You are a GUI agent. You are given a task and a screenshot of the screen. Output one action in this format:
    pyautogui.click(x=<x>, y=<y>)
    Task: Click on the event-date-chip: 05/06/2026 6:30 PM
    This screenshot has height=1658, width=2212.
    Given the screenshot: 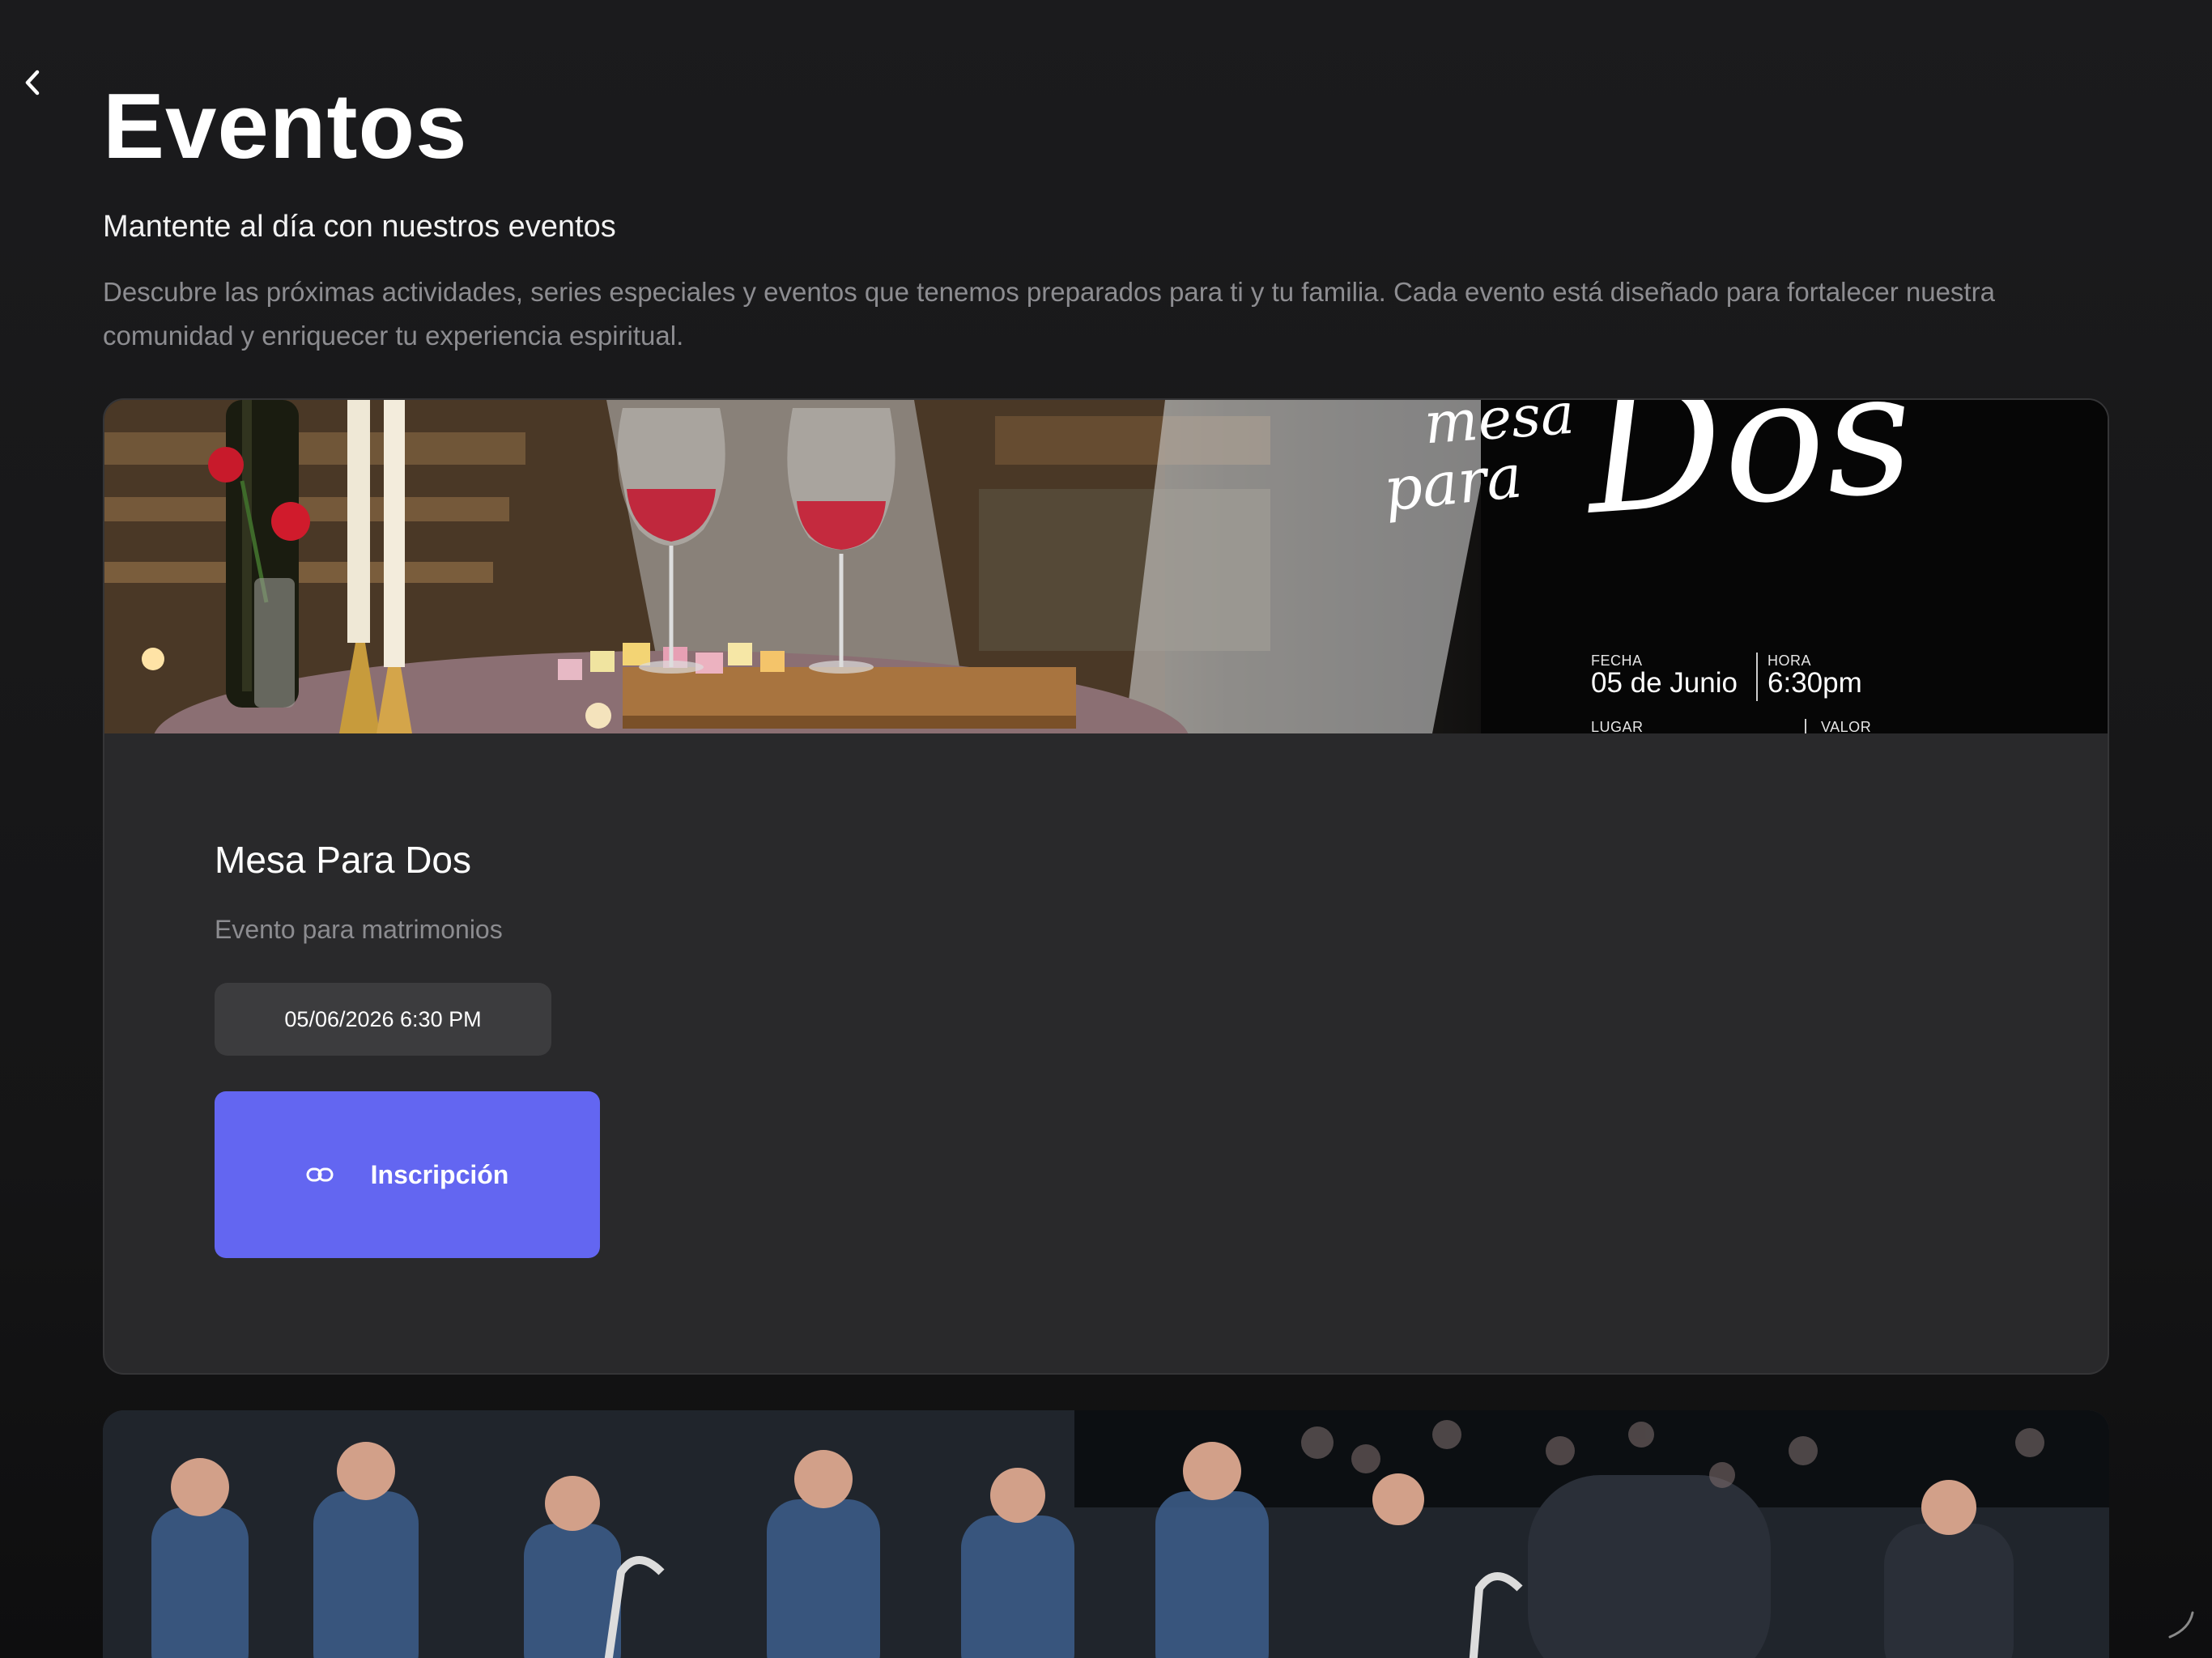 What is the action you would take?
    pyautogui.click(x=383, y=1019)
    